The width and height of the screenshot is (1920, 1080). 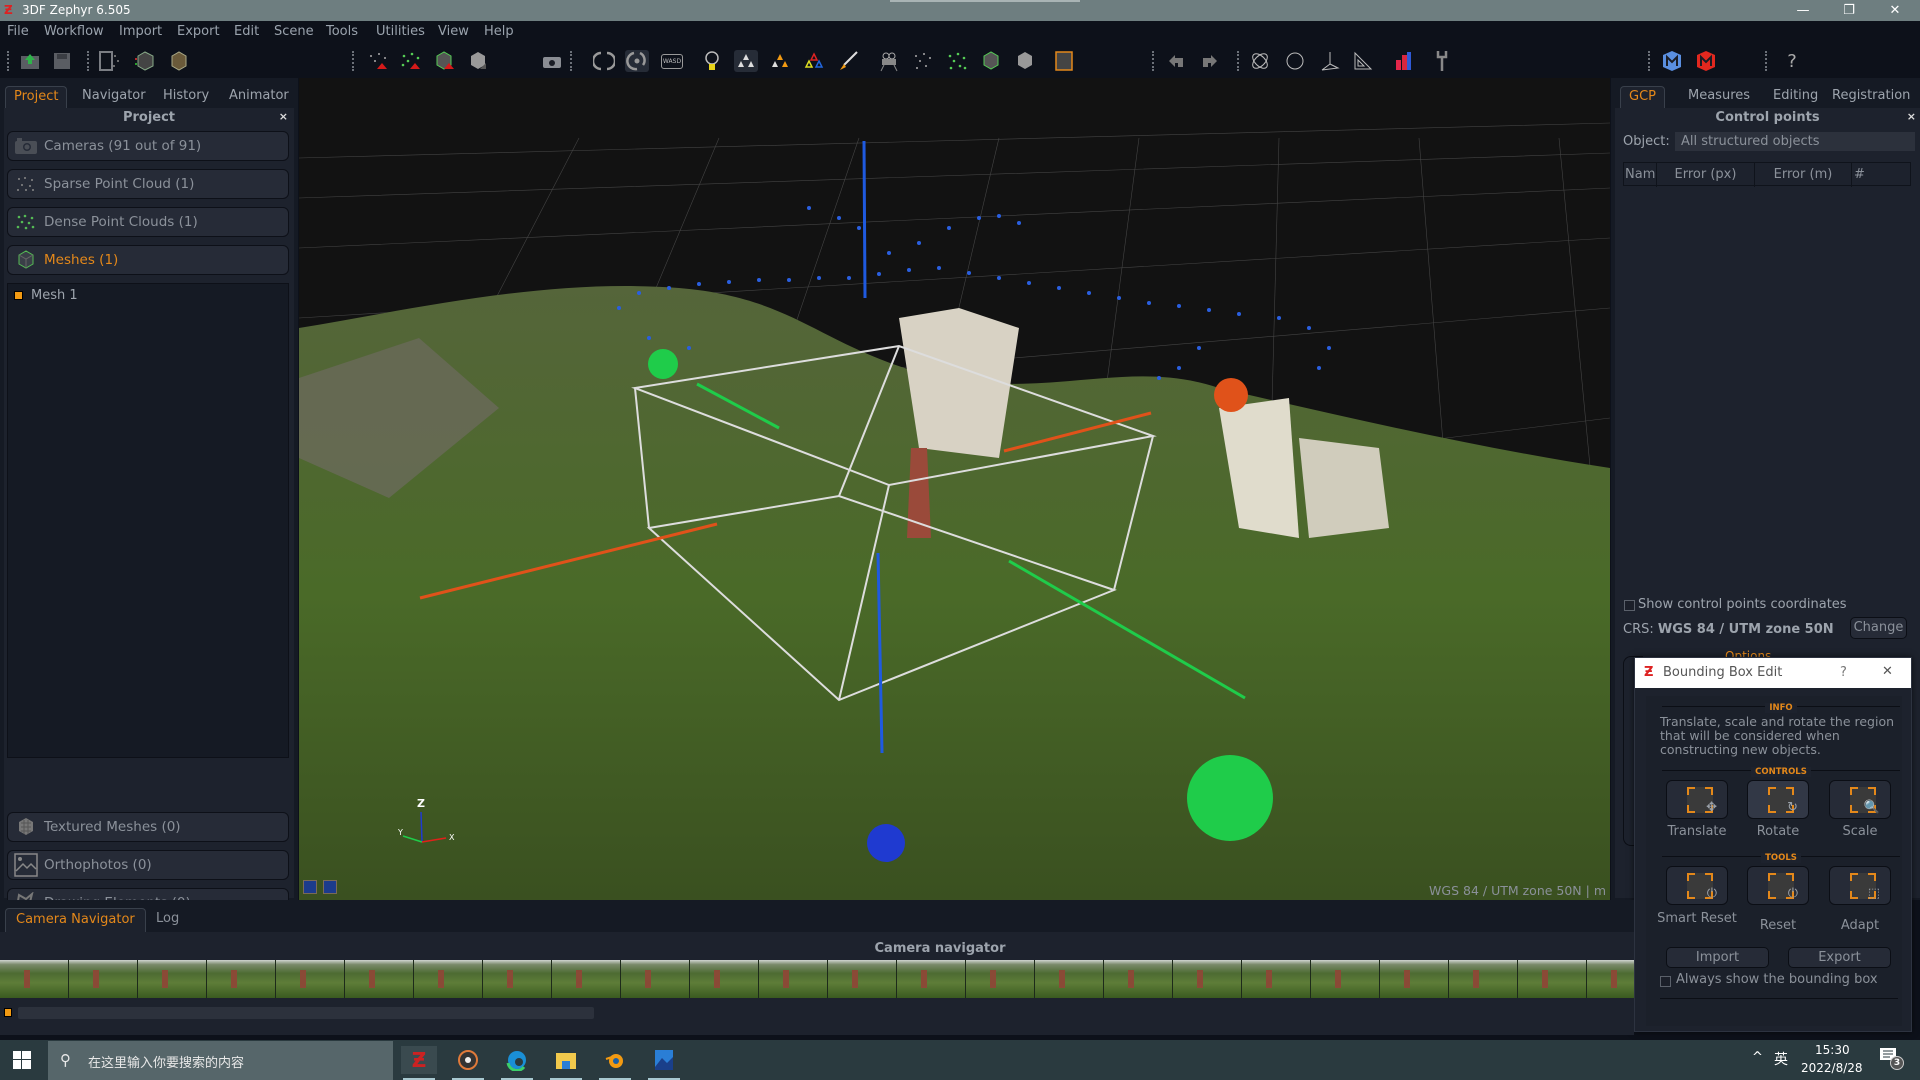 I want to click on category-sparse-point-cloud: Sparse Point Cloud (1), so click(x=148, y=184).